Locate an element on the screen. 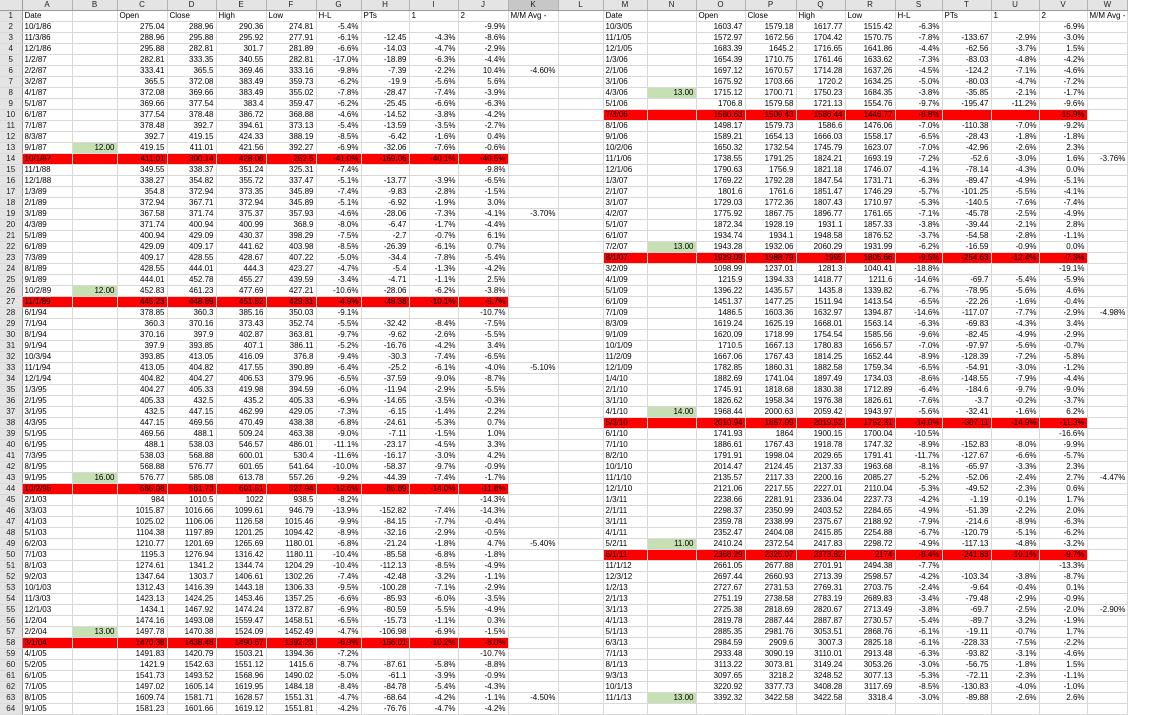 The width and height of the screenshot is (1156, 715). cell: -5.1% is located at coordinates (1063, 181).